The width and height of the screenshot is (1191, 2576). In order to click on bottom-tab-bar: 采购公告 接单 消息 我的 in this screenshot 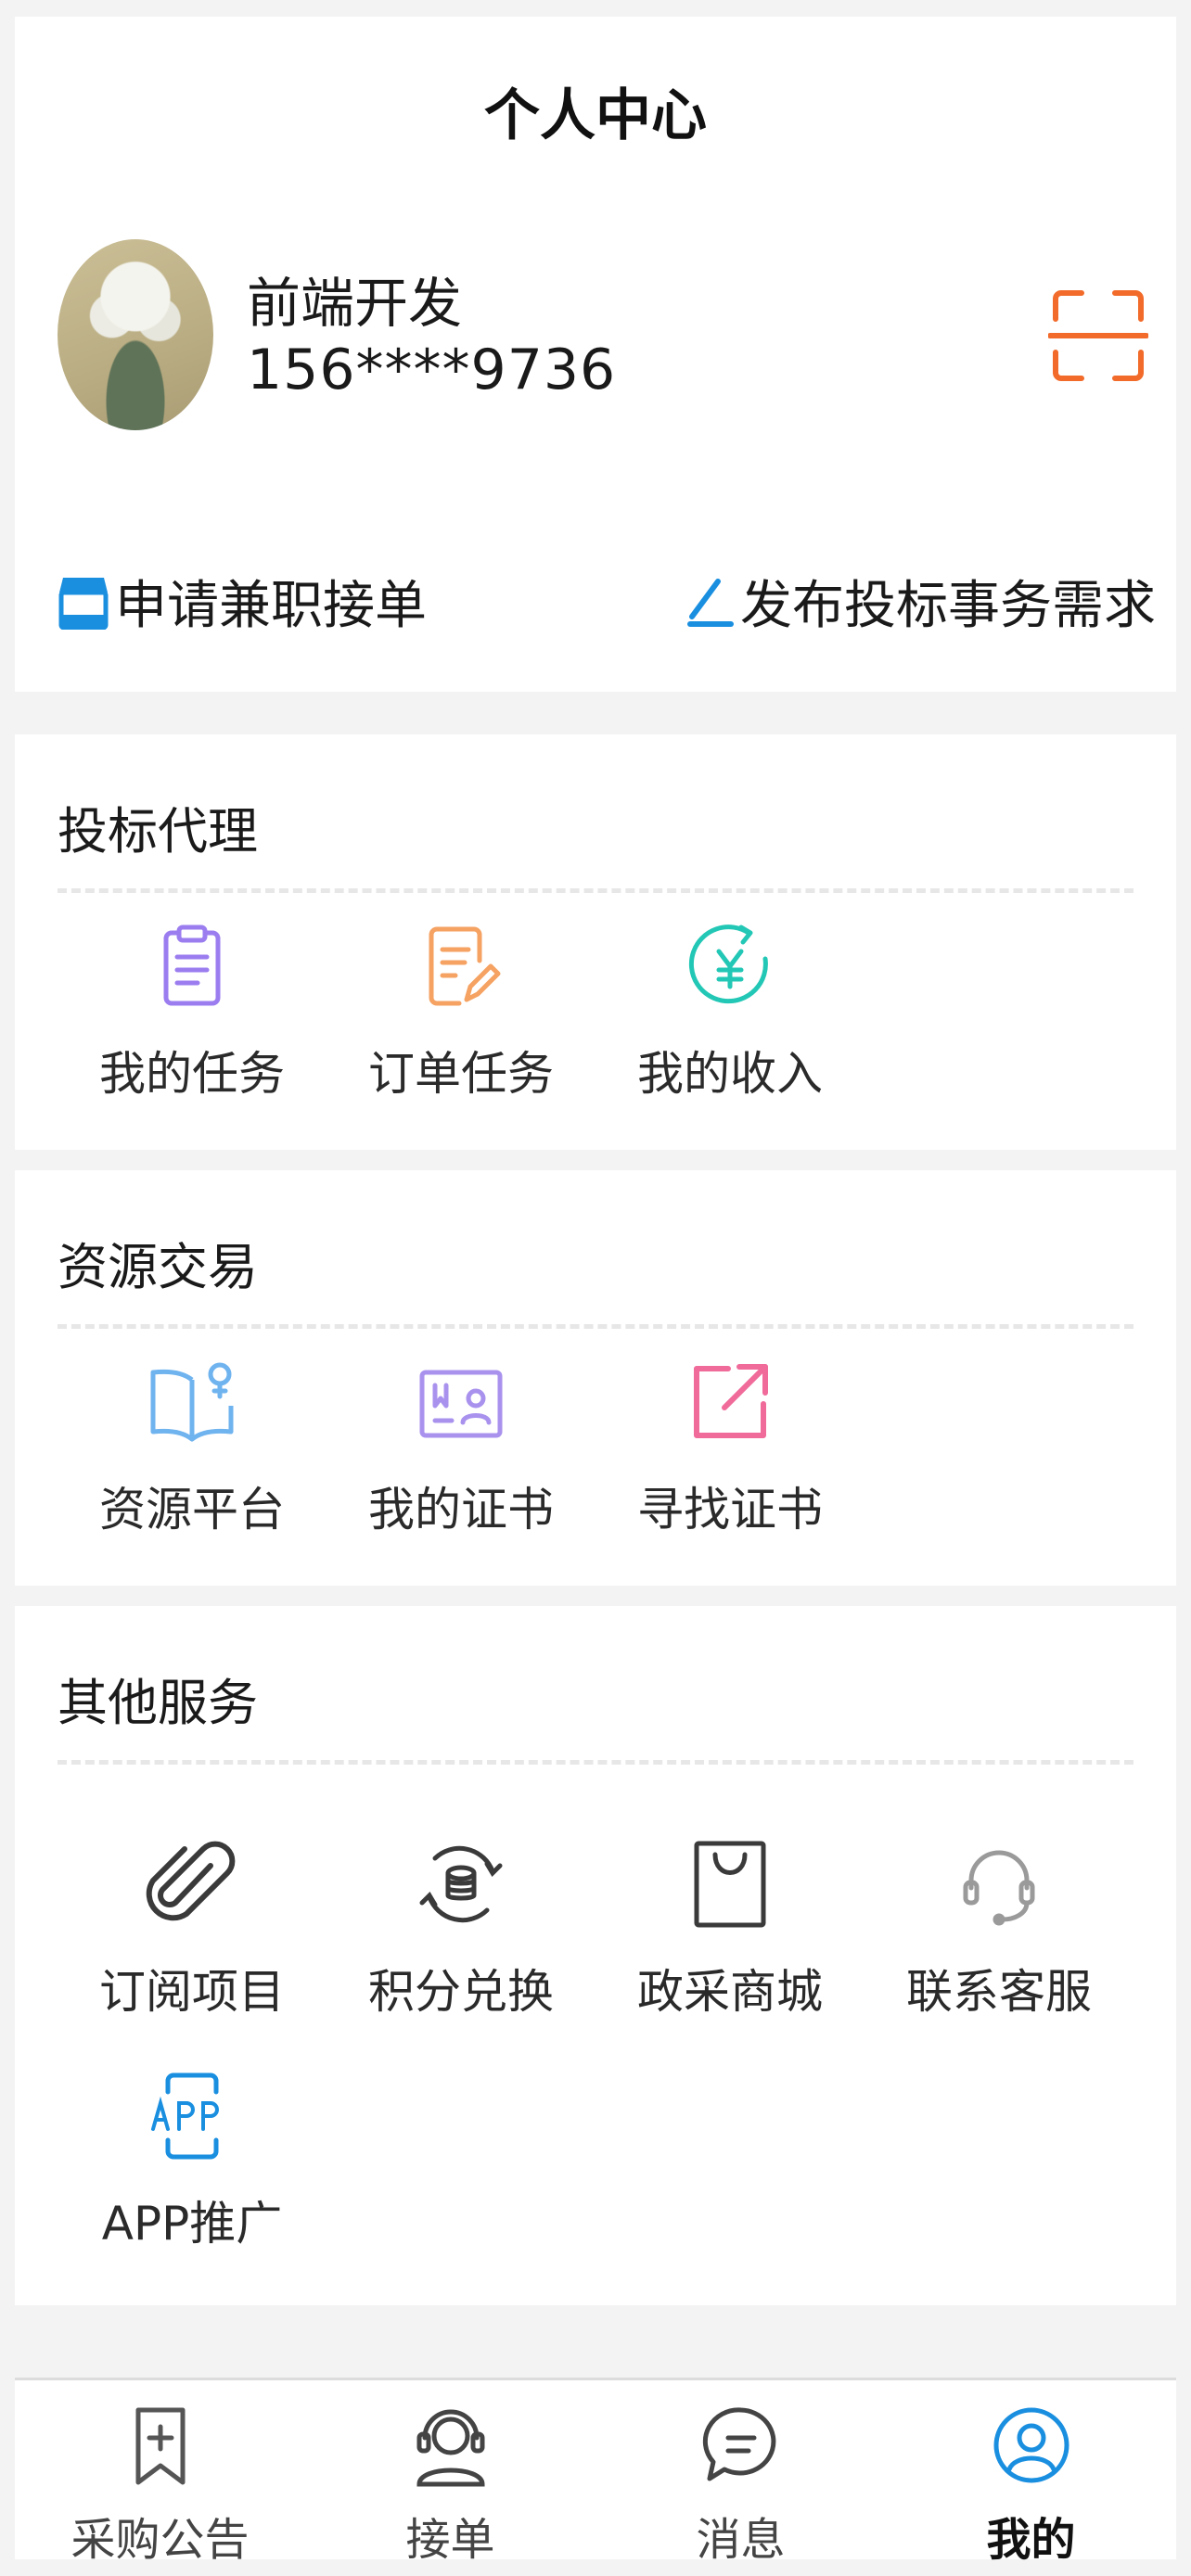, I will do `click(595, 2472)`.